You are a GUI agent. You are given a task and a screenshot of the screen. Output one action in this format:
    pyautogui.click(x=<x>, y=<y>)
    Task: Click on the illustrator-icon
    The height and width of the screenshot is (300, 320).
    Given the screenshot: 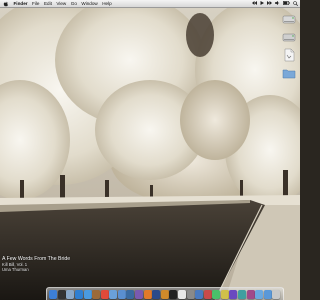 What is the action you would take?
    pyautogui.click(x=164, y=294)
    